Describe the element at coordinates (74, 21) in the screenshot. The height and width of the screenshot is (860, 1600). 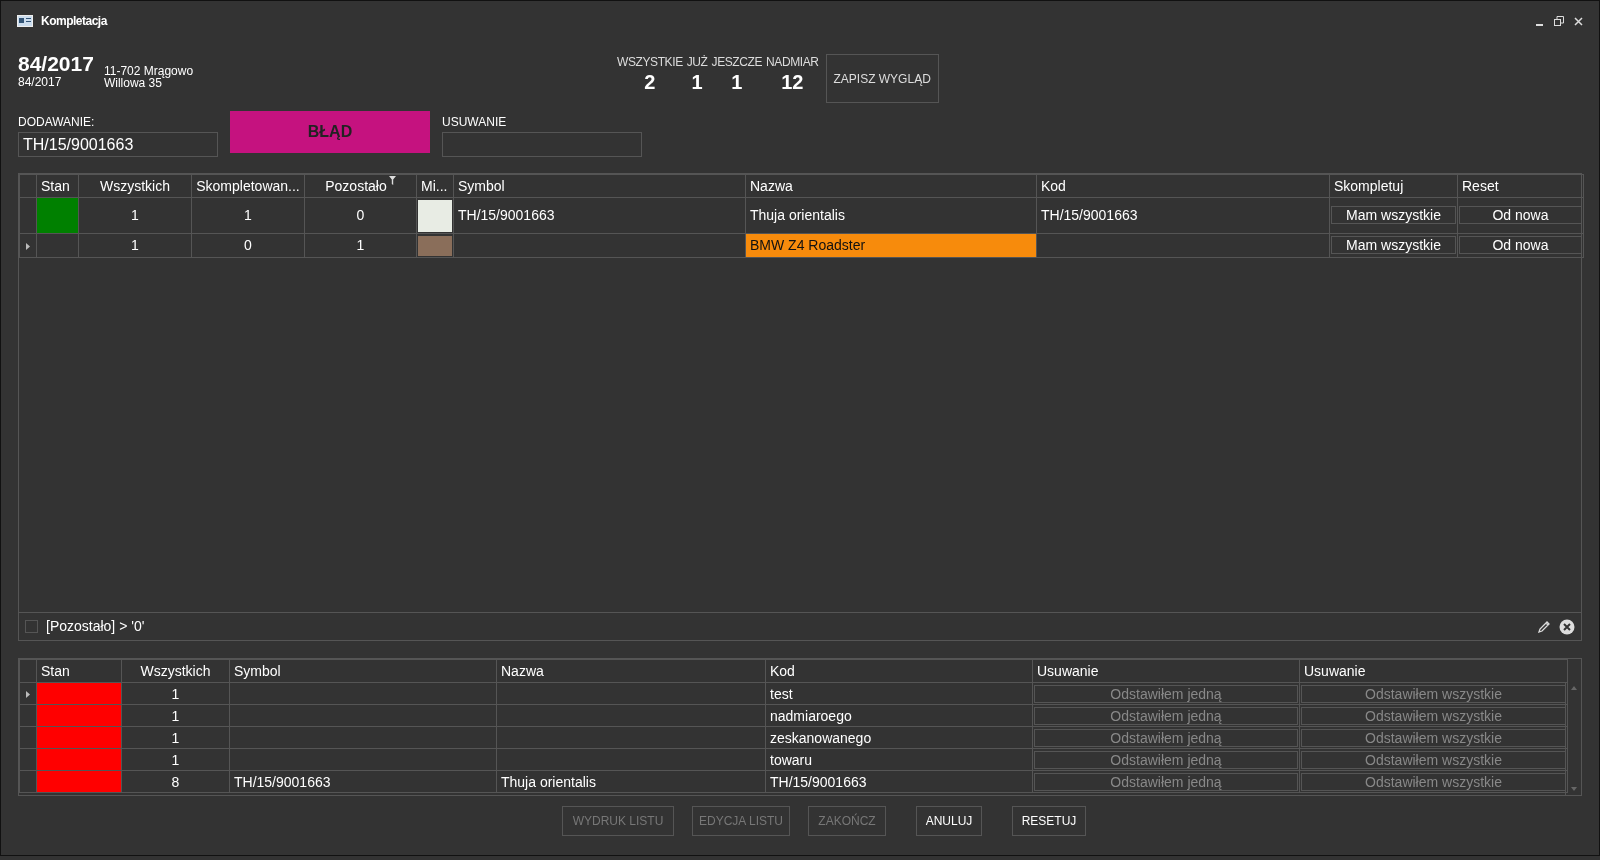
I see `window-title: Kompletacja` at that location.